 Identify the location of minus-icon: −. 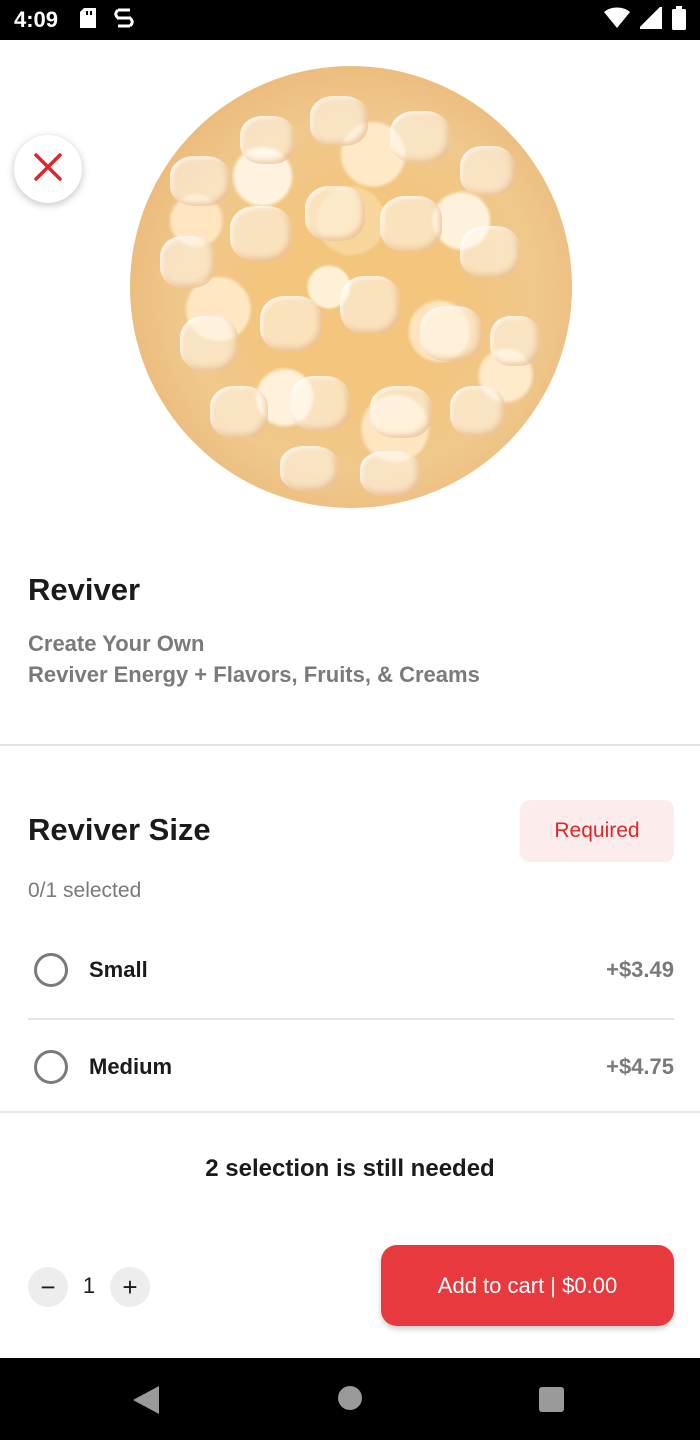
(48, 1286).